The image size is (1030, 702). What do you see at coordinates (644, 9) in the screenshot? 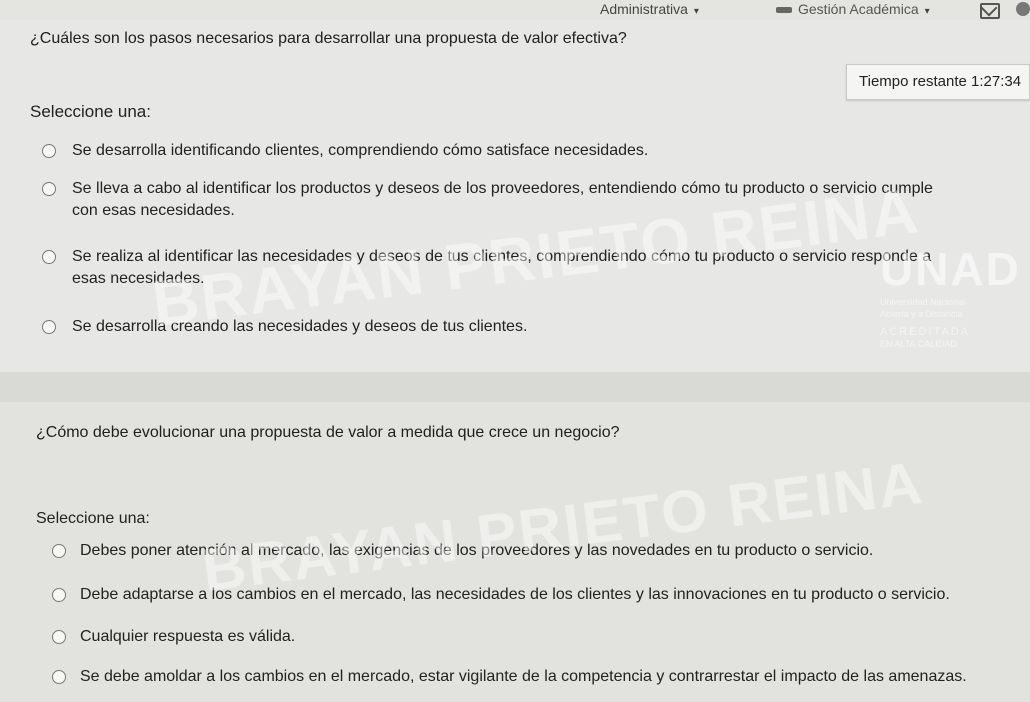
I see `nav-administrativa-label: Administrativa` at bounding box center [644, 9].